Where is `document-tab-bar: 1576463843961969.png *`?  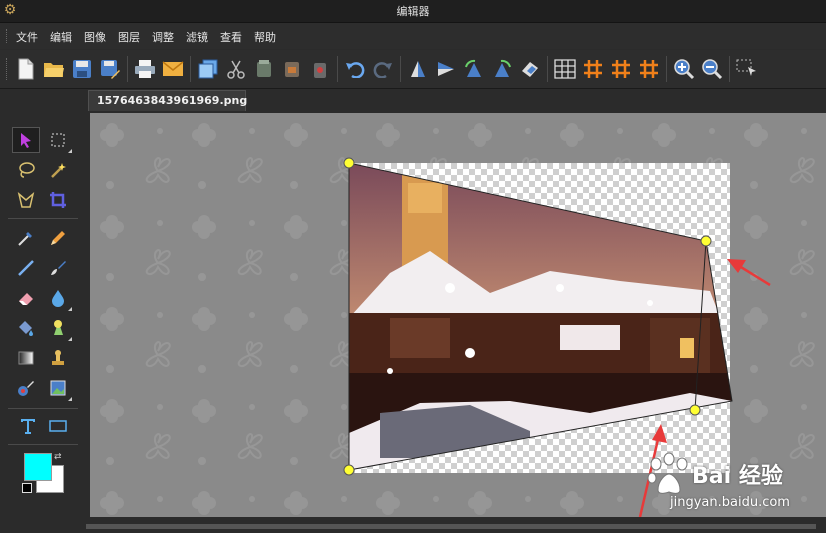 document-tab-bar: 1576463843961969.png * is located at coordinates (413, 108).